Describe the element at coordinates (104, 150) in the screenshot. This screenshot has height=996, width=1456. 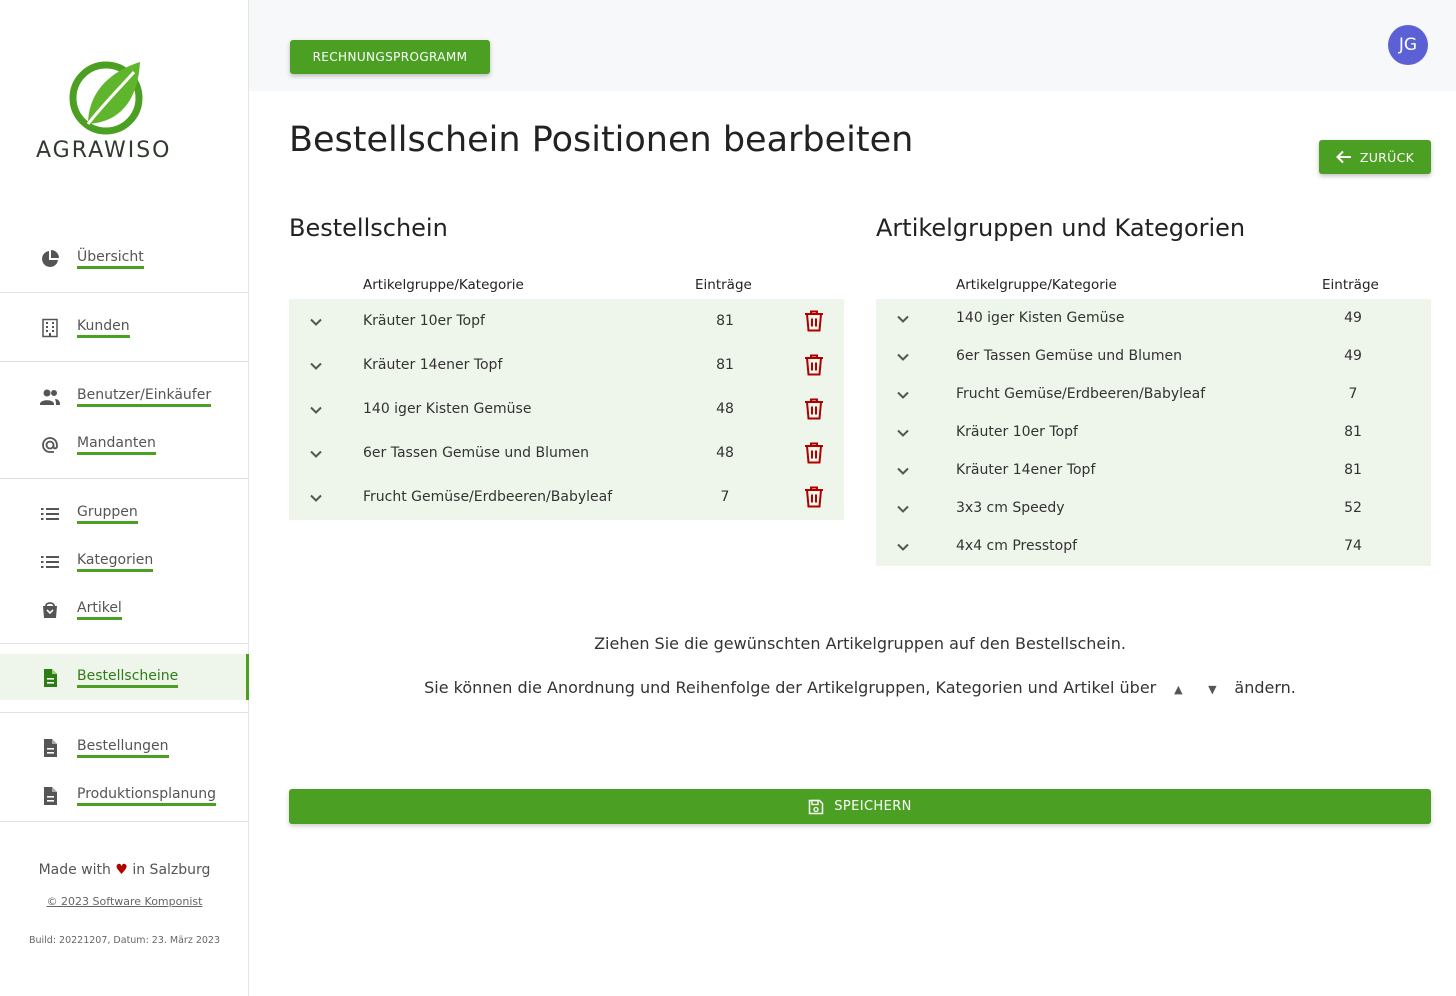
I see `brand-name: AGRAWISO` at that location.